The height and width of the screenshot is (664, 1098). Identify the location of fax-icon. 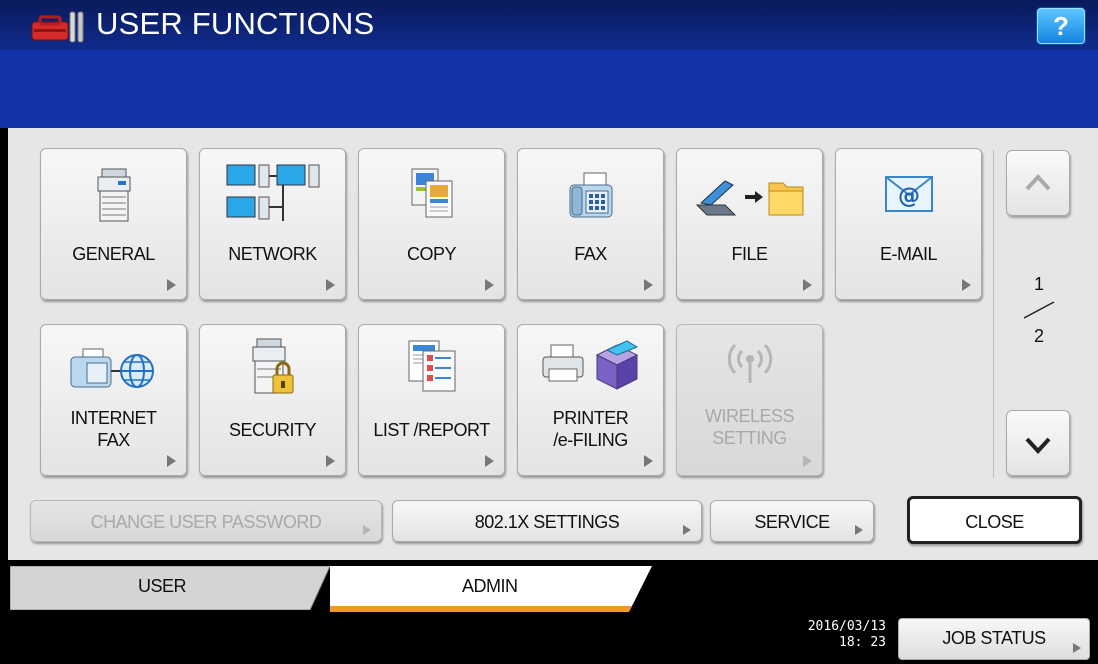
(590, 195).